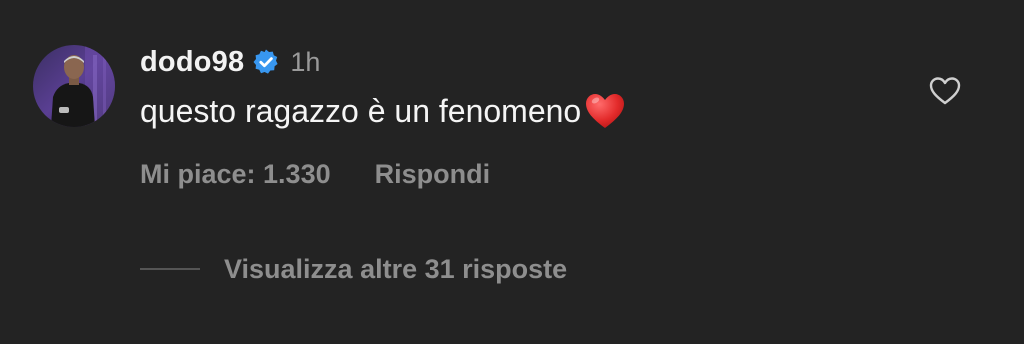 Image resolution: width=1024 pixels, height=344 pixels. Describe the element at coordinates (305, 61) in the screenshot. I see `timestamp: 1h` at that location.